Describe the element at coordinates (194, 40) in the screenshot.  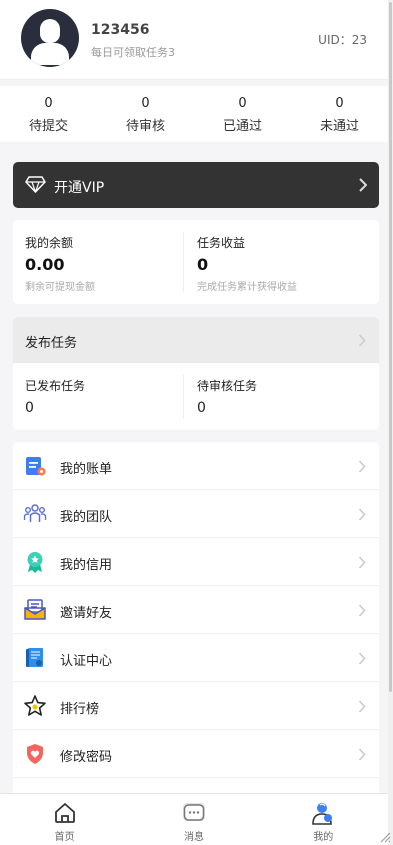
I see `profile-header: 123456 每日可领取任务3 UID：23` at that location.